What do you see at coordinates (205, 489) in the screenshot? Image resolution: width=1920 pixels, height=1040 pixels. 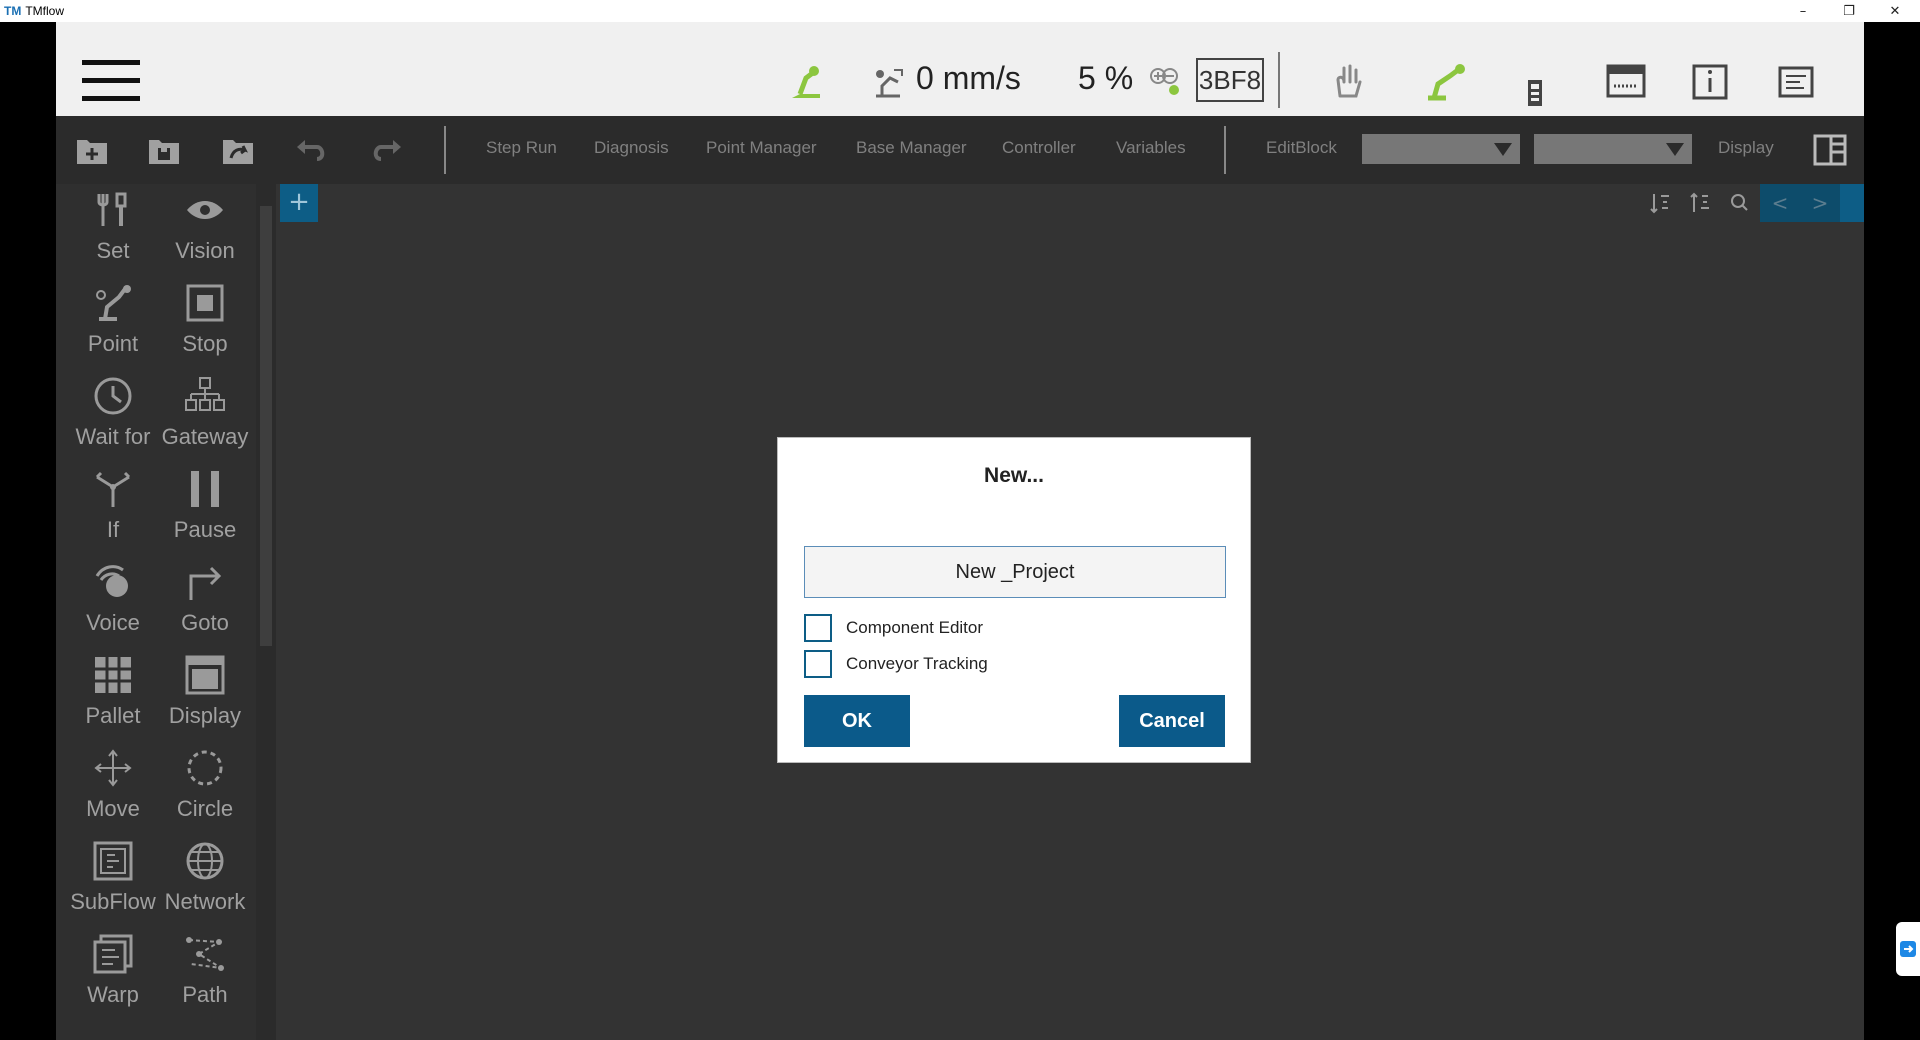 I see `pause-icon` at bounding box center [205, 489].